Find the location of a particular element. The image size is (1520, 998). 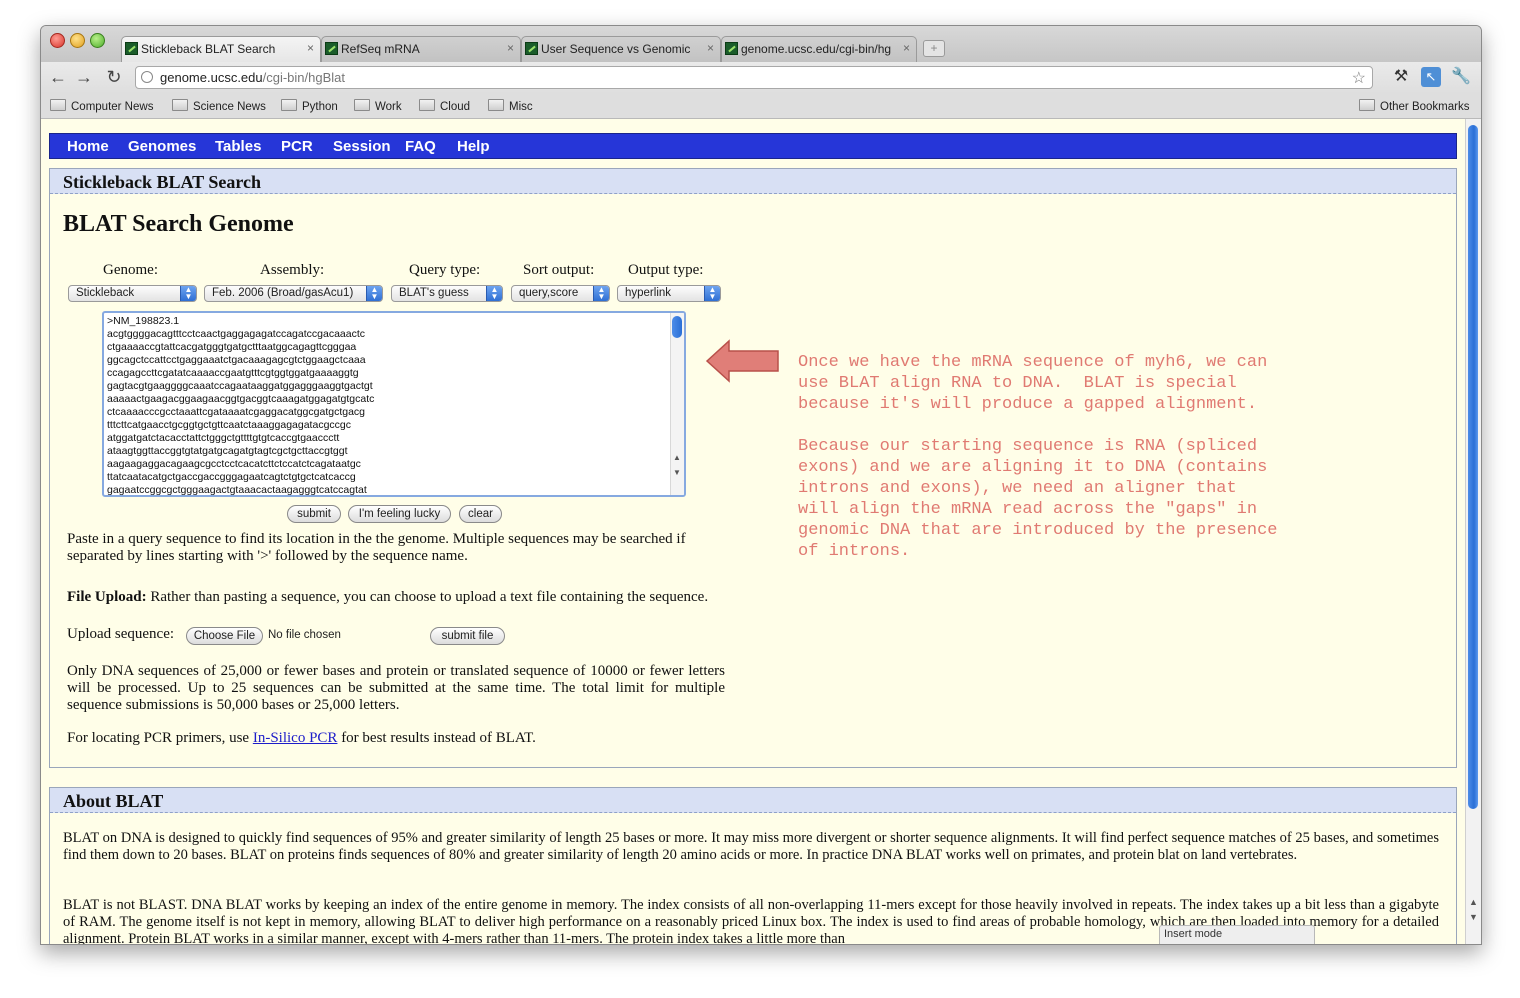

status-bubble: Insert mode is located at coordinates (1237, 934).